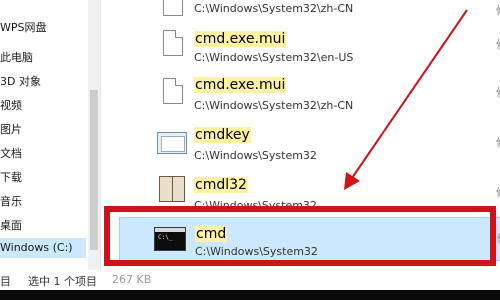 Image resolution: width=500 pixels, height=300 pixels. What do you see at coordinates (250, 295) in the screenshot?
I see `taskbar-edge` at bounding box center [250, 295].